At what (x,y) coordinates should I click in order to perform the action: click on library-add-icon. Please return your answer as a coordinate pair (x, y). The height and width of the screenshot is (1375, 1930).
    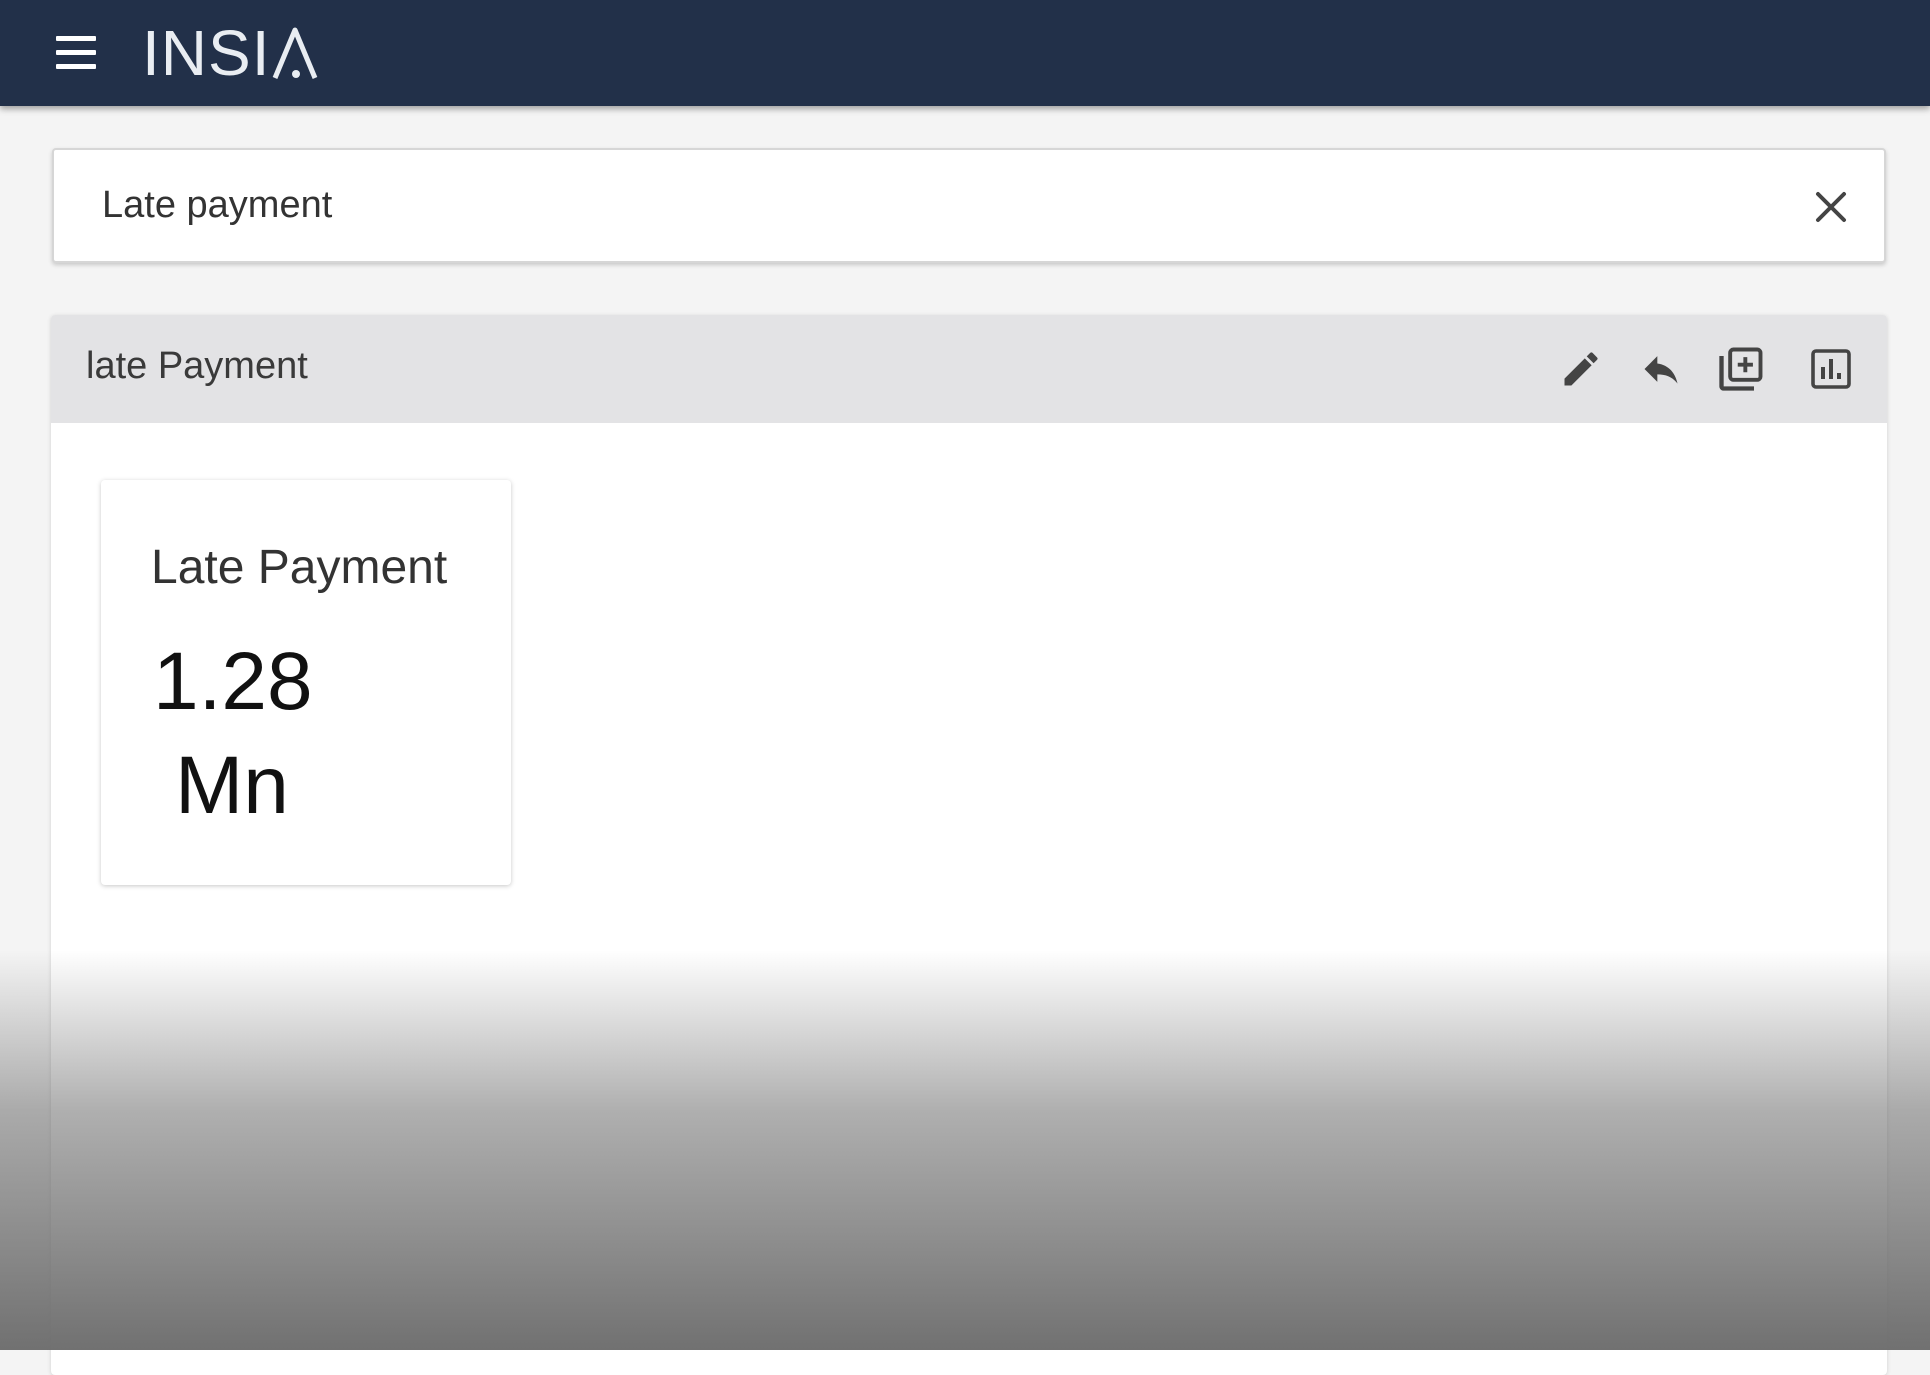
    Looking at the image, I should click on (1741, 369).